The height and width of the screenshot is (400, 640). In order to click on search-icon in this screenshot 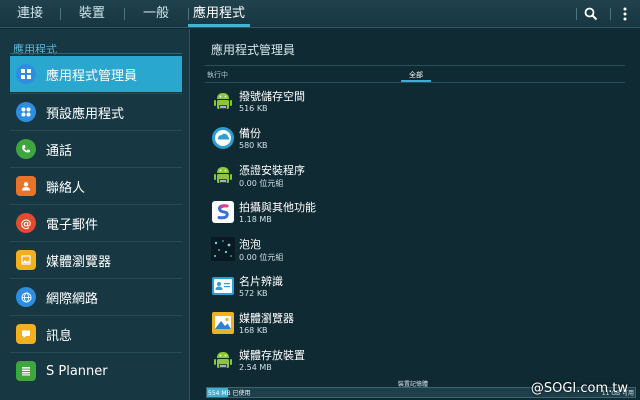, I will do `click(591, 14)`.